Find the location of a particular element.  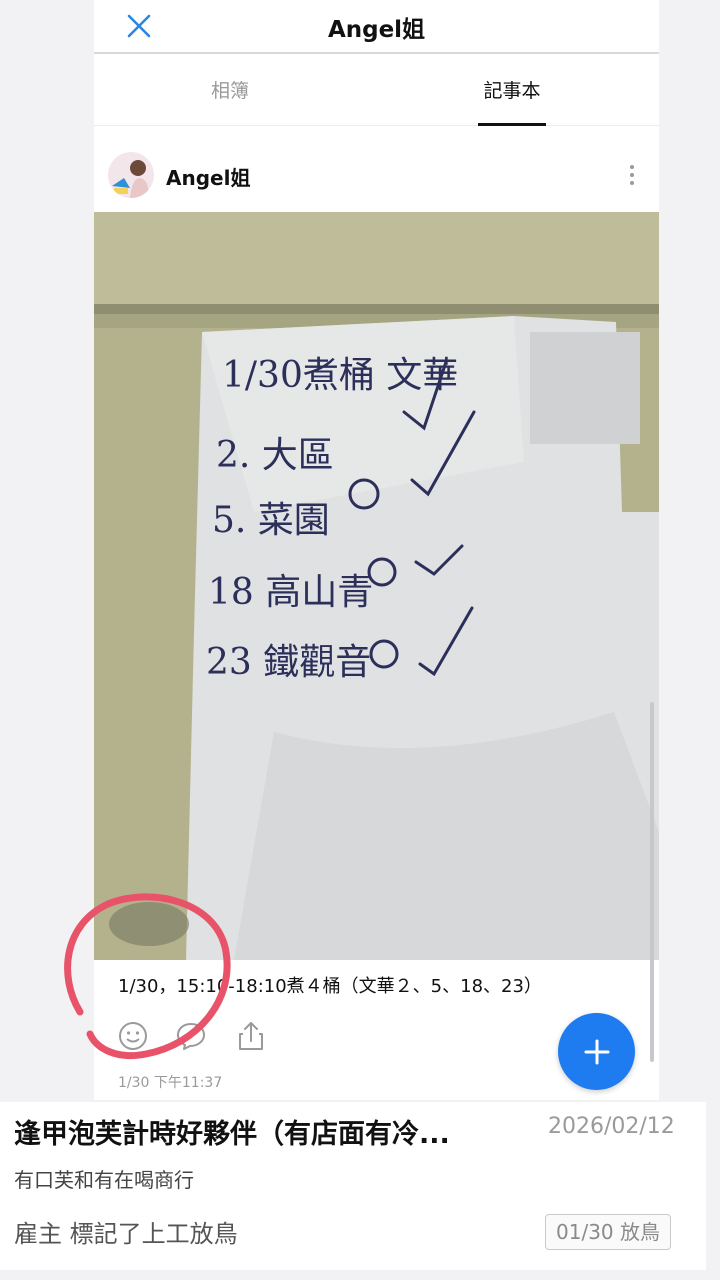

plus-icon is located at coordinates (596, 1051).